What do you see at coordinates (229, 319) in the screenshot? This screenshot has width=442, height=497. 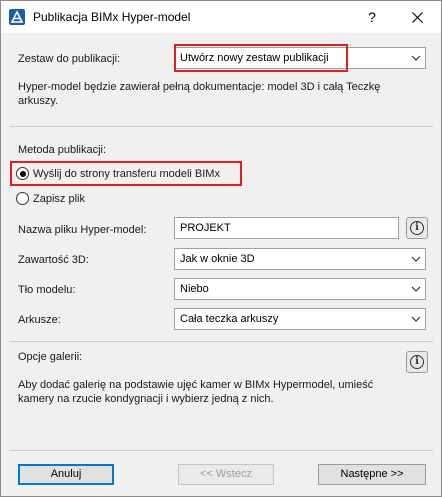 I see `sheets-value: Cała teczka arkuszy` at bounding box center [229, 319].